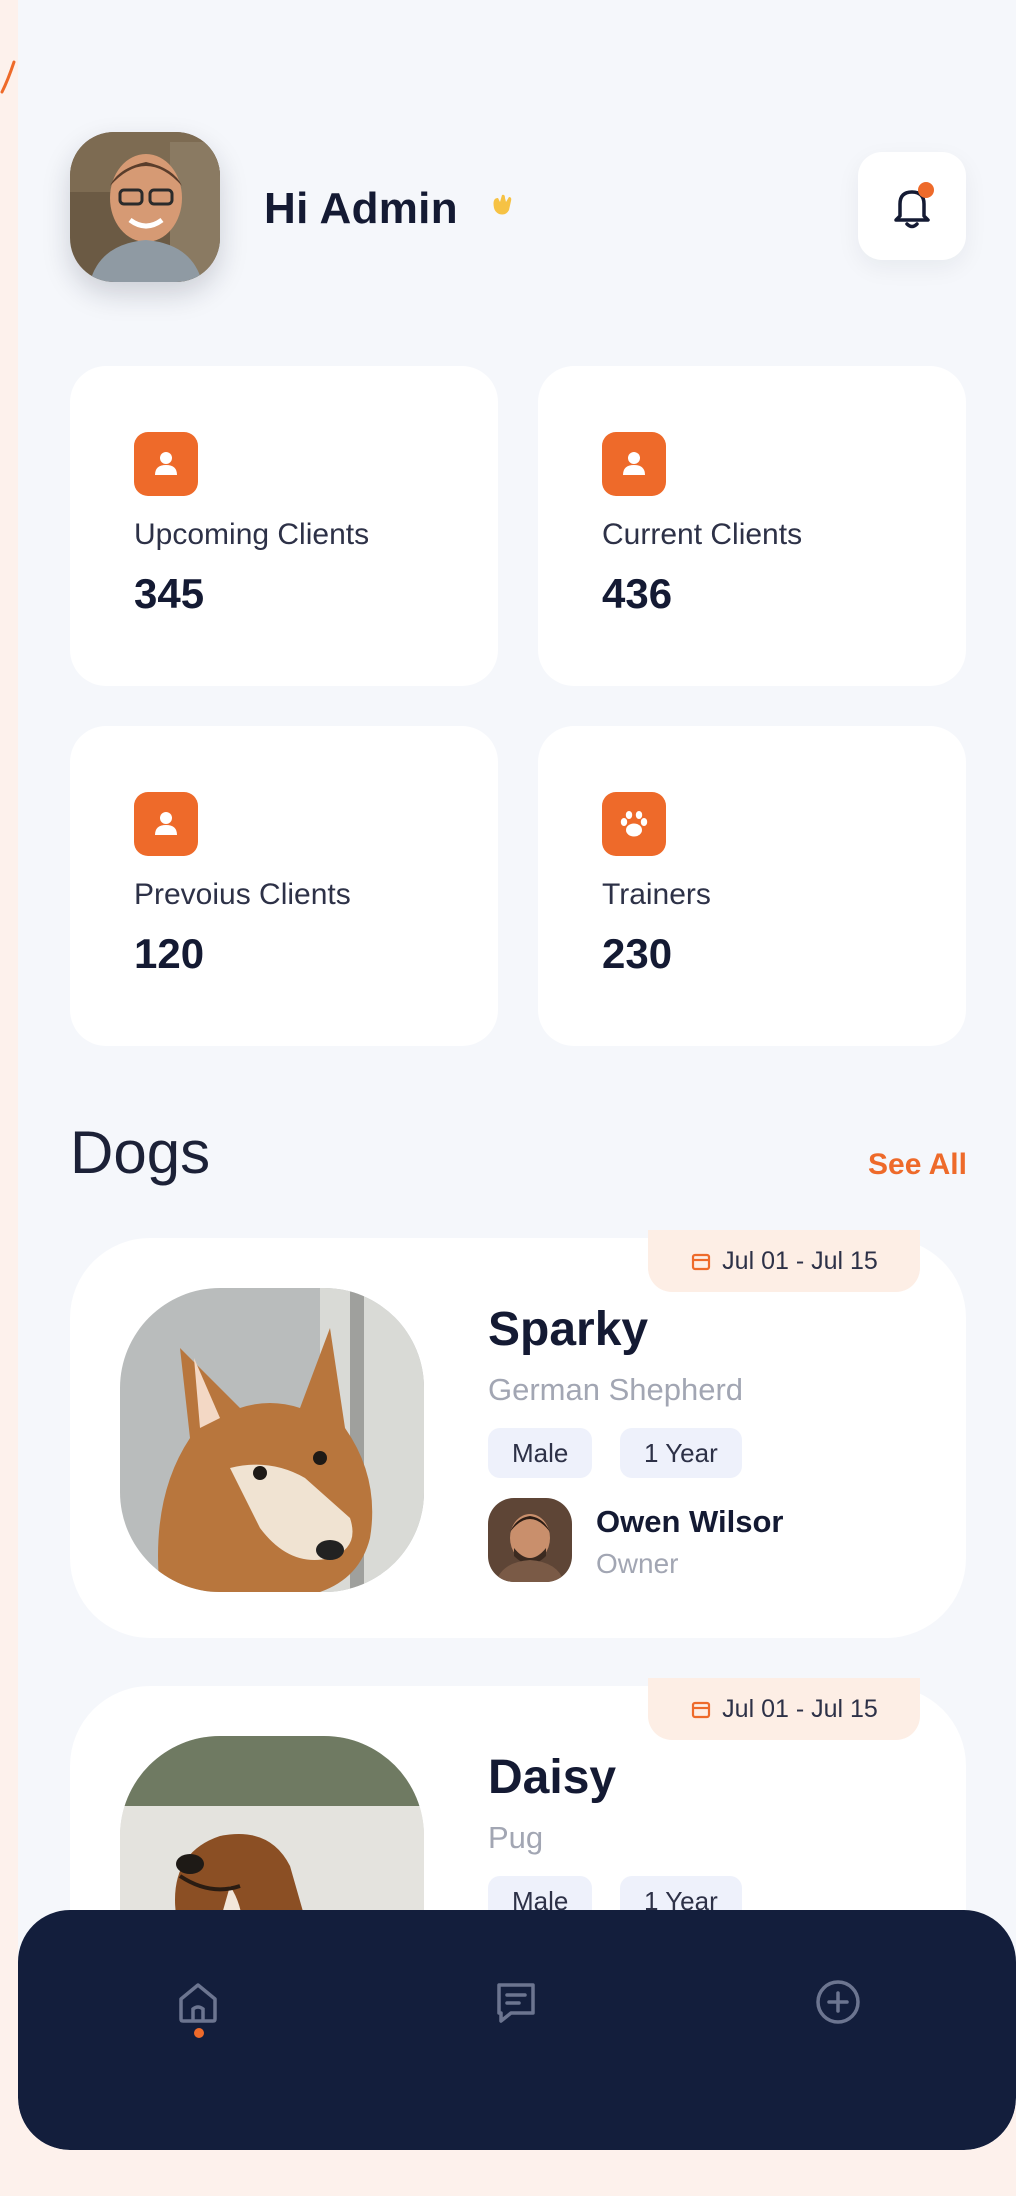  I want to click on stat-value: 345, so click(169, 593).